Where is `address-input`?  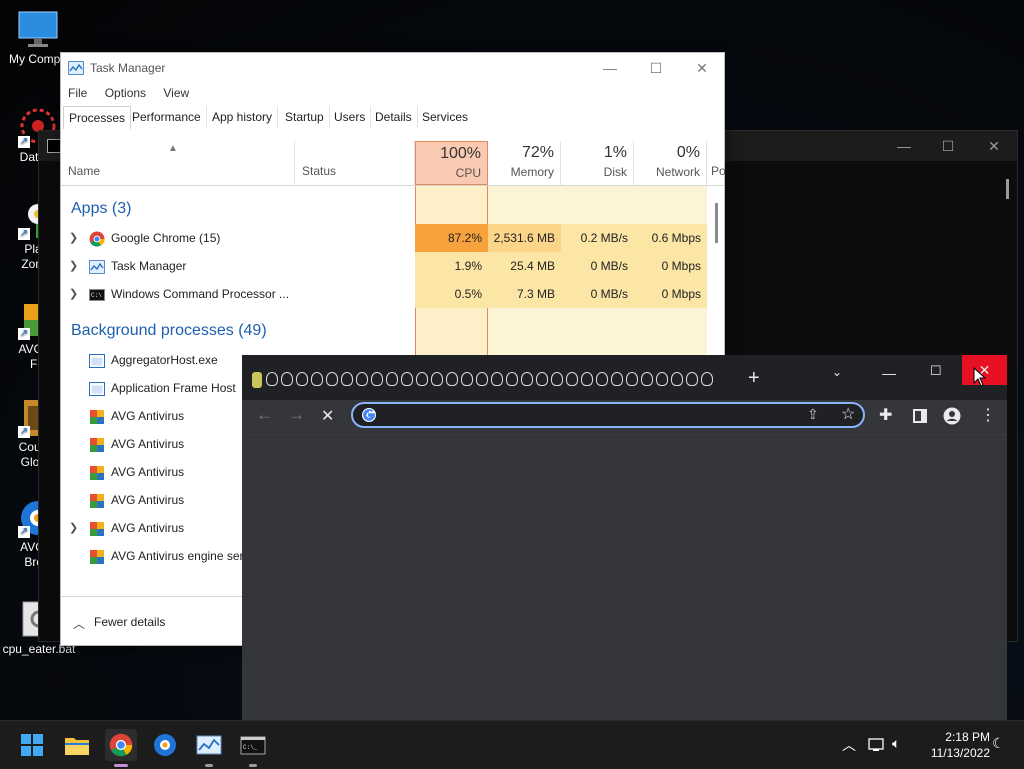
address-input is located at coordinates (595, 416).